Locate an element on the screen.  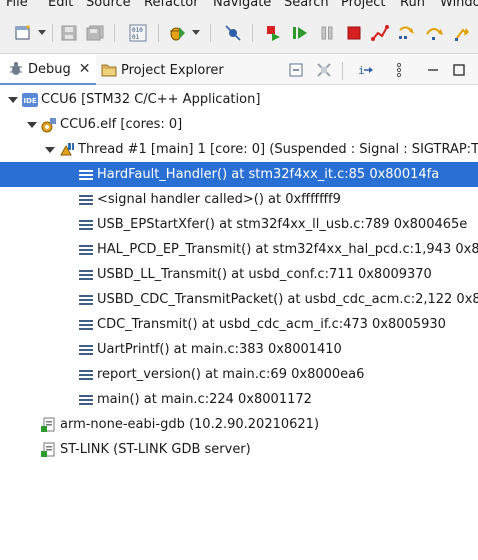
tree-item-stlink-process: ST-LINK (ST-LINK GDB server) is located at coordinates (239, 449).